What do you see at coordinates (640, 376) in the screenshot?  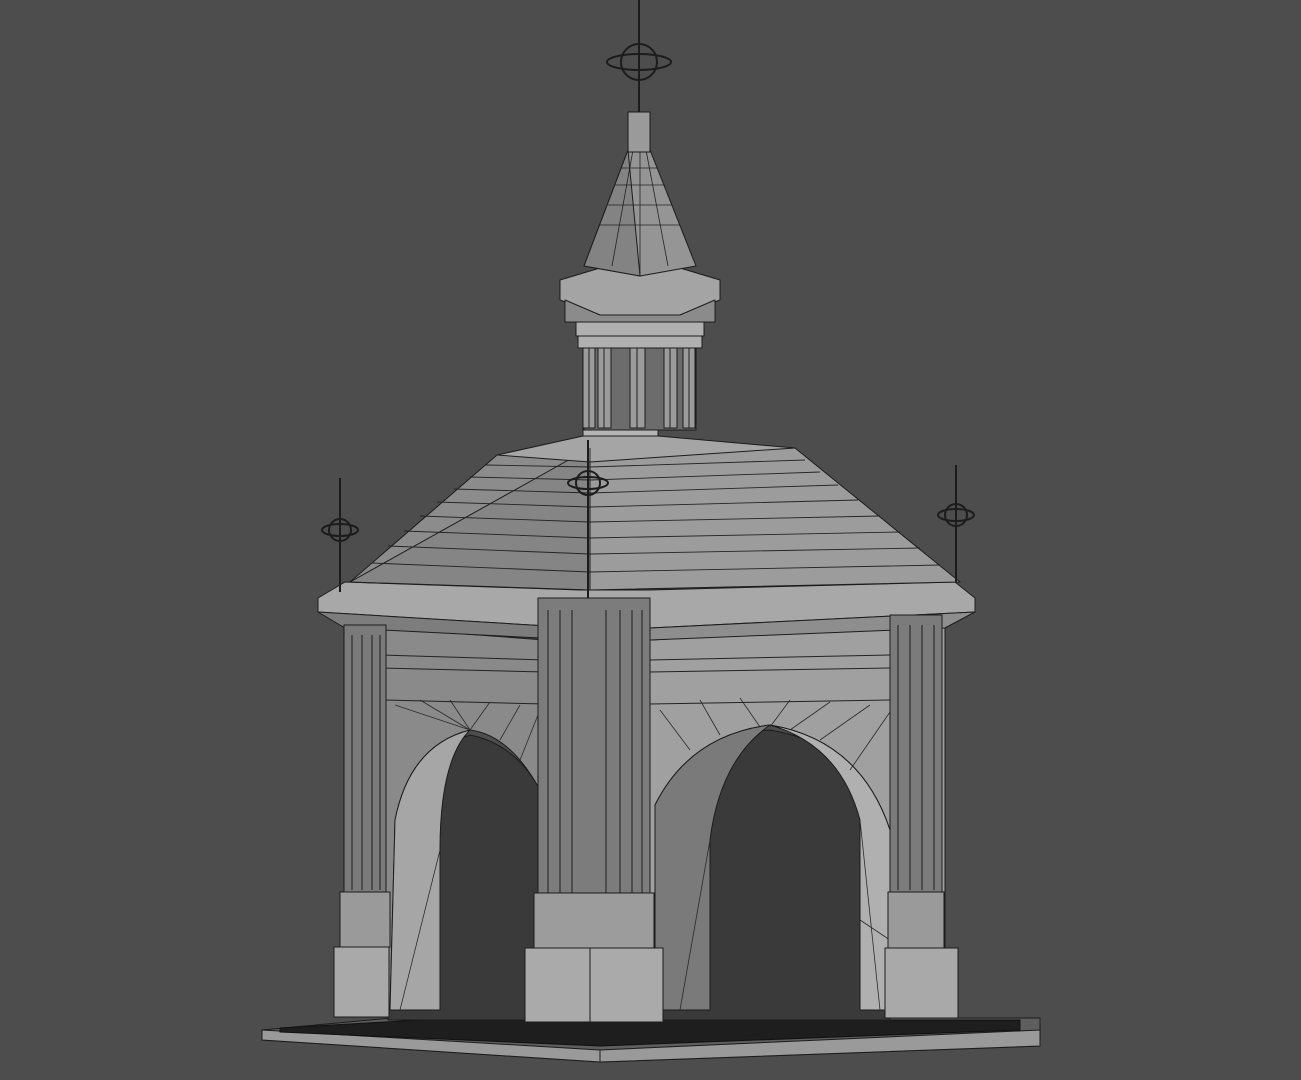 I see `lantern-colonnade` at bounding box center [640, 376].